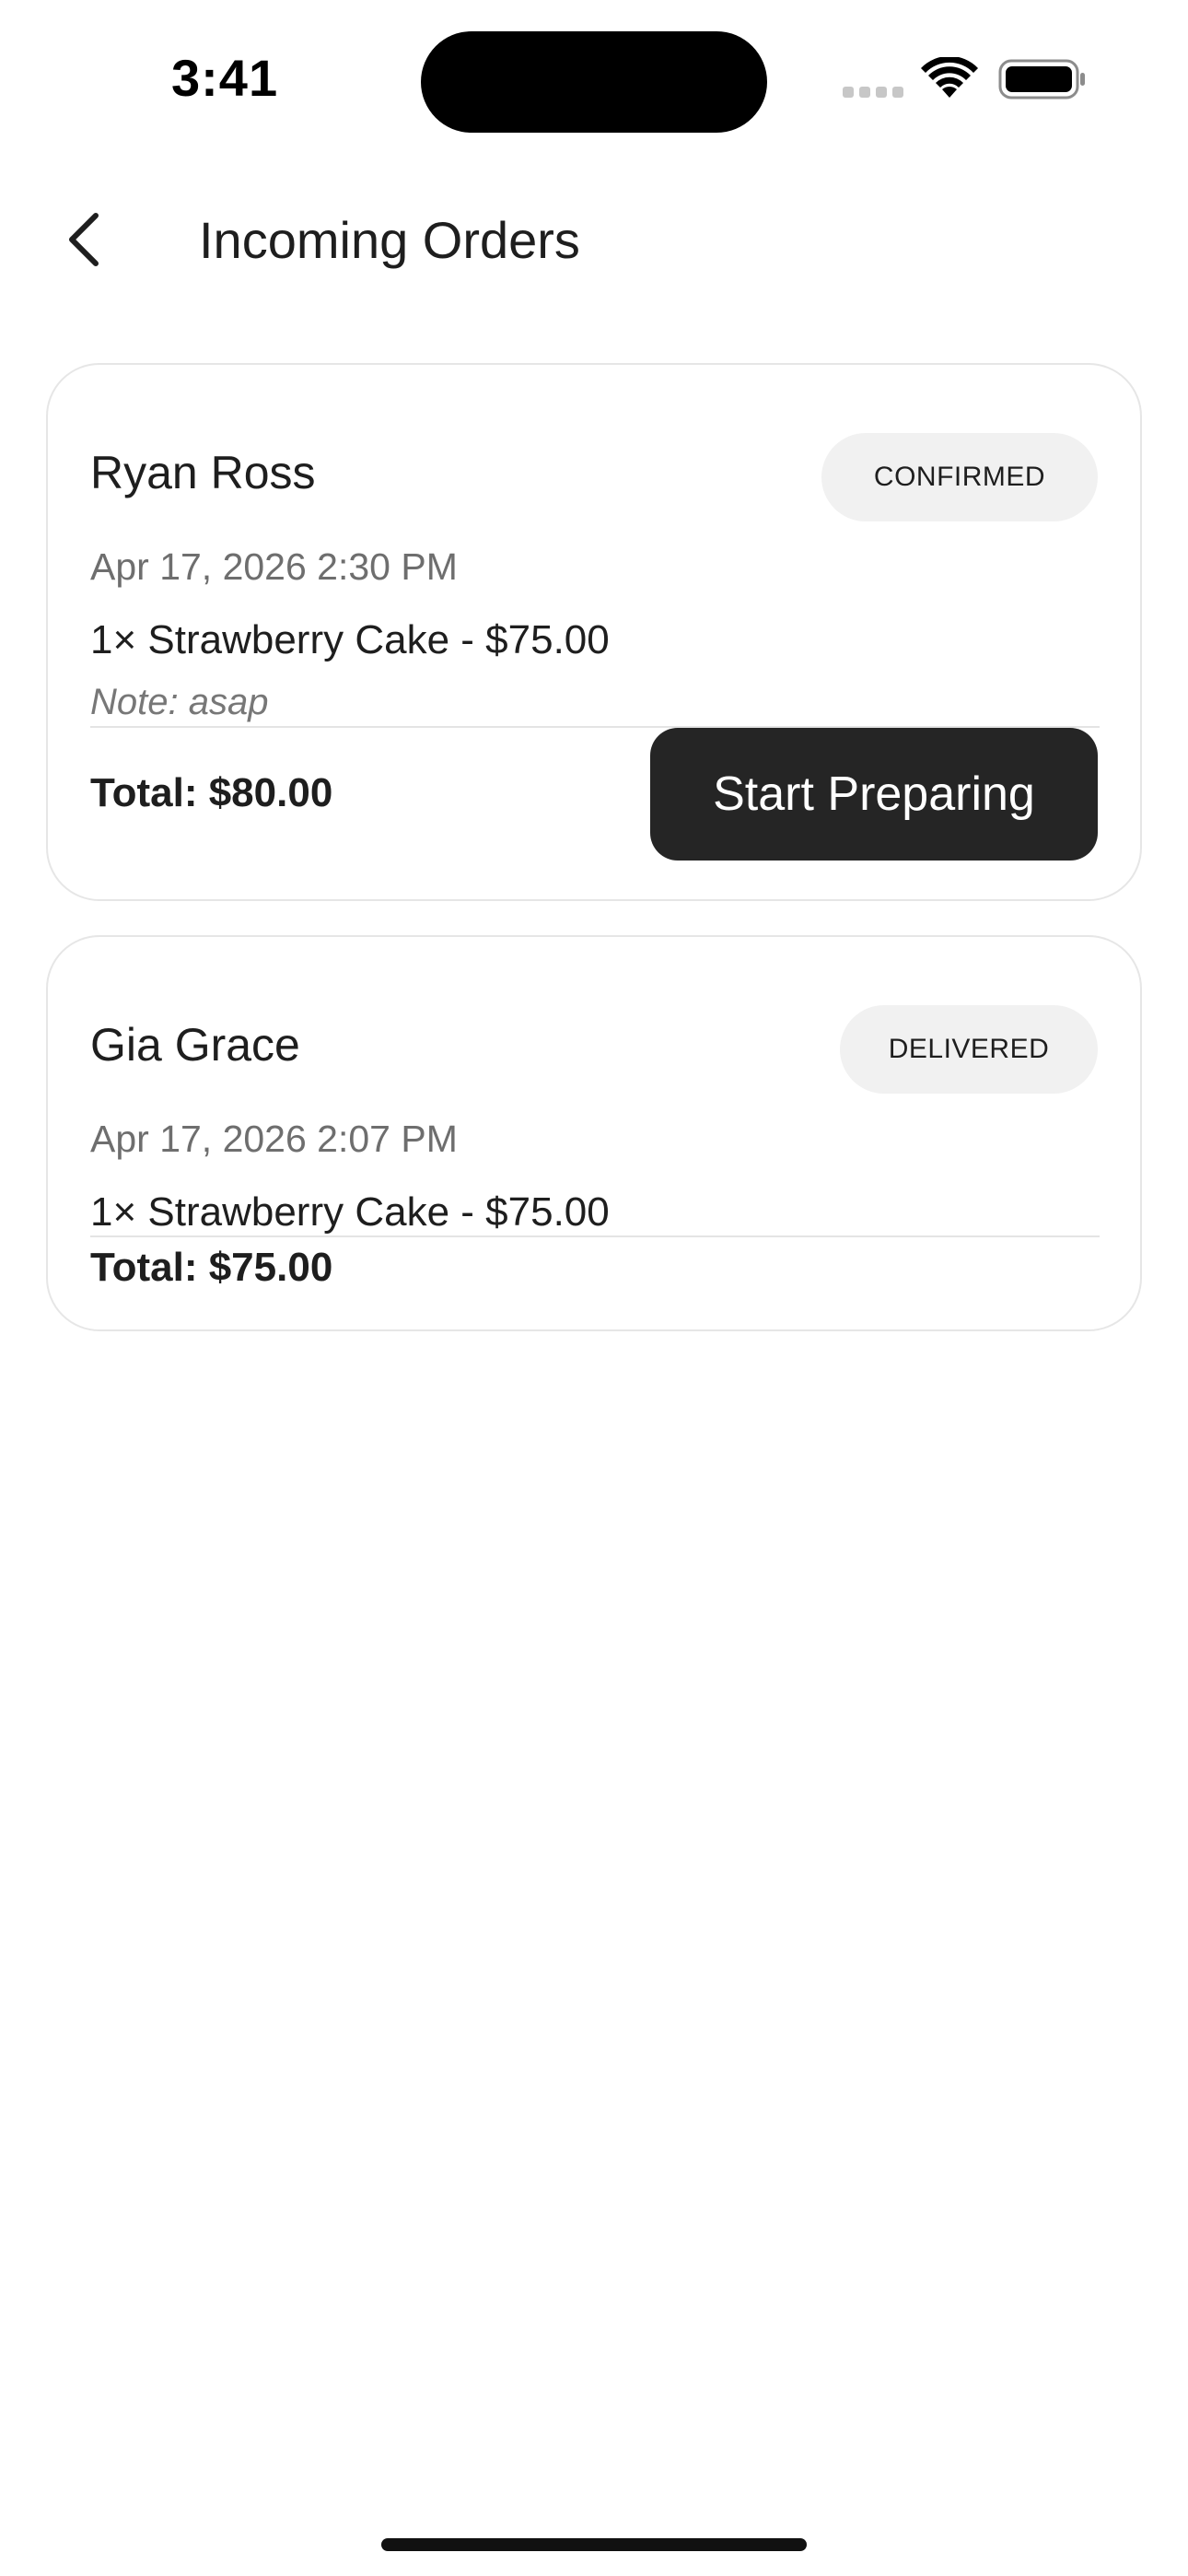 The height and width of the screenshot is (2576, 1188). What do you see at coordinates (211, 792) in the screenshot?
I see `order-total: Total: $80.00` at bounding box center [211, 792].